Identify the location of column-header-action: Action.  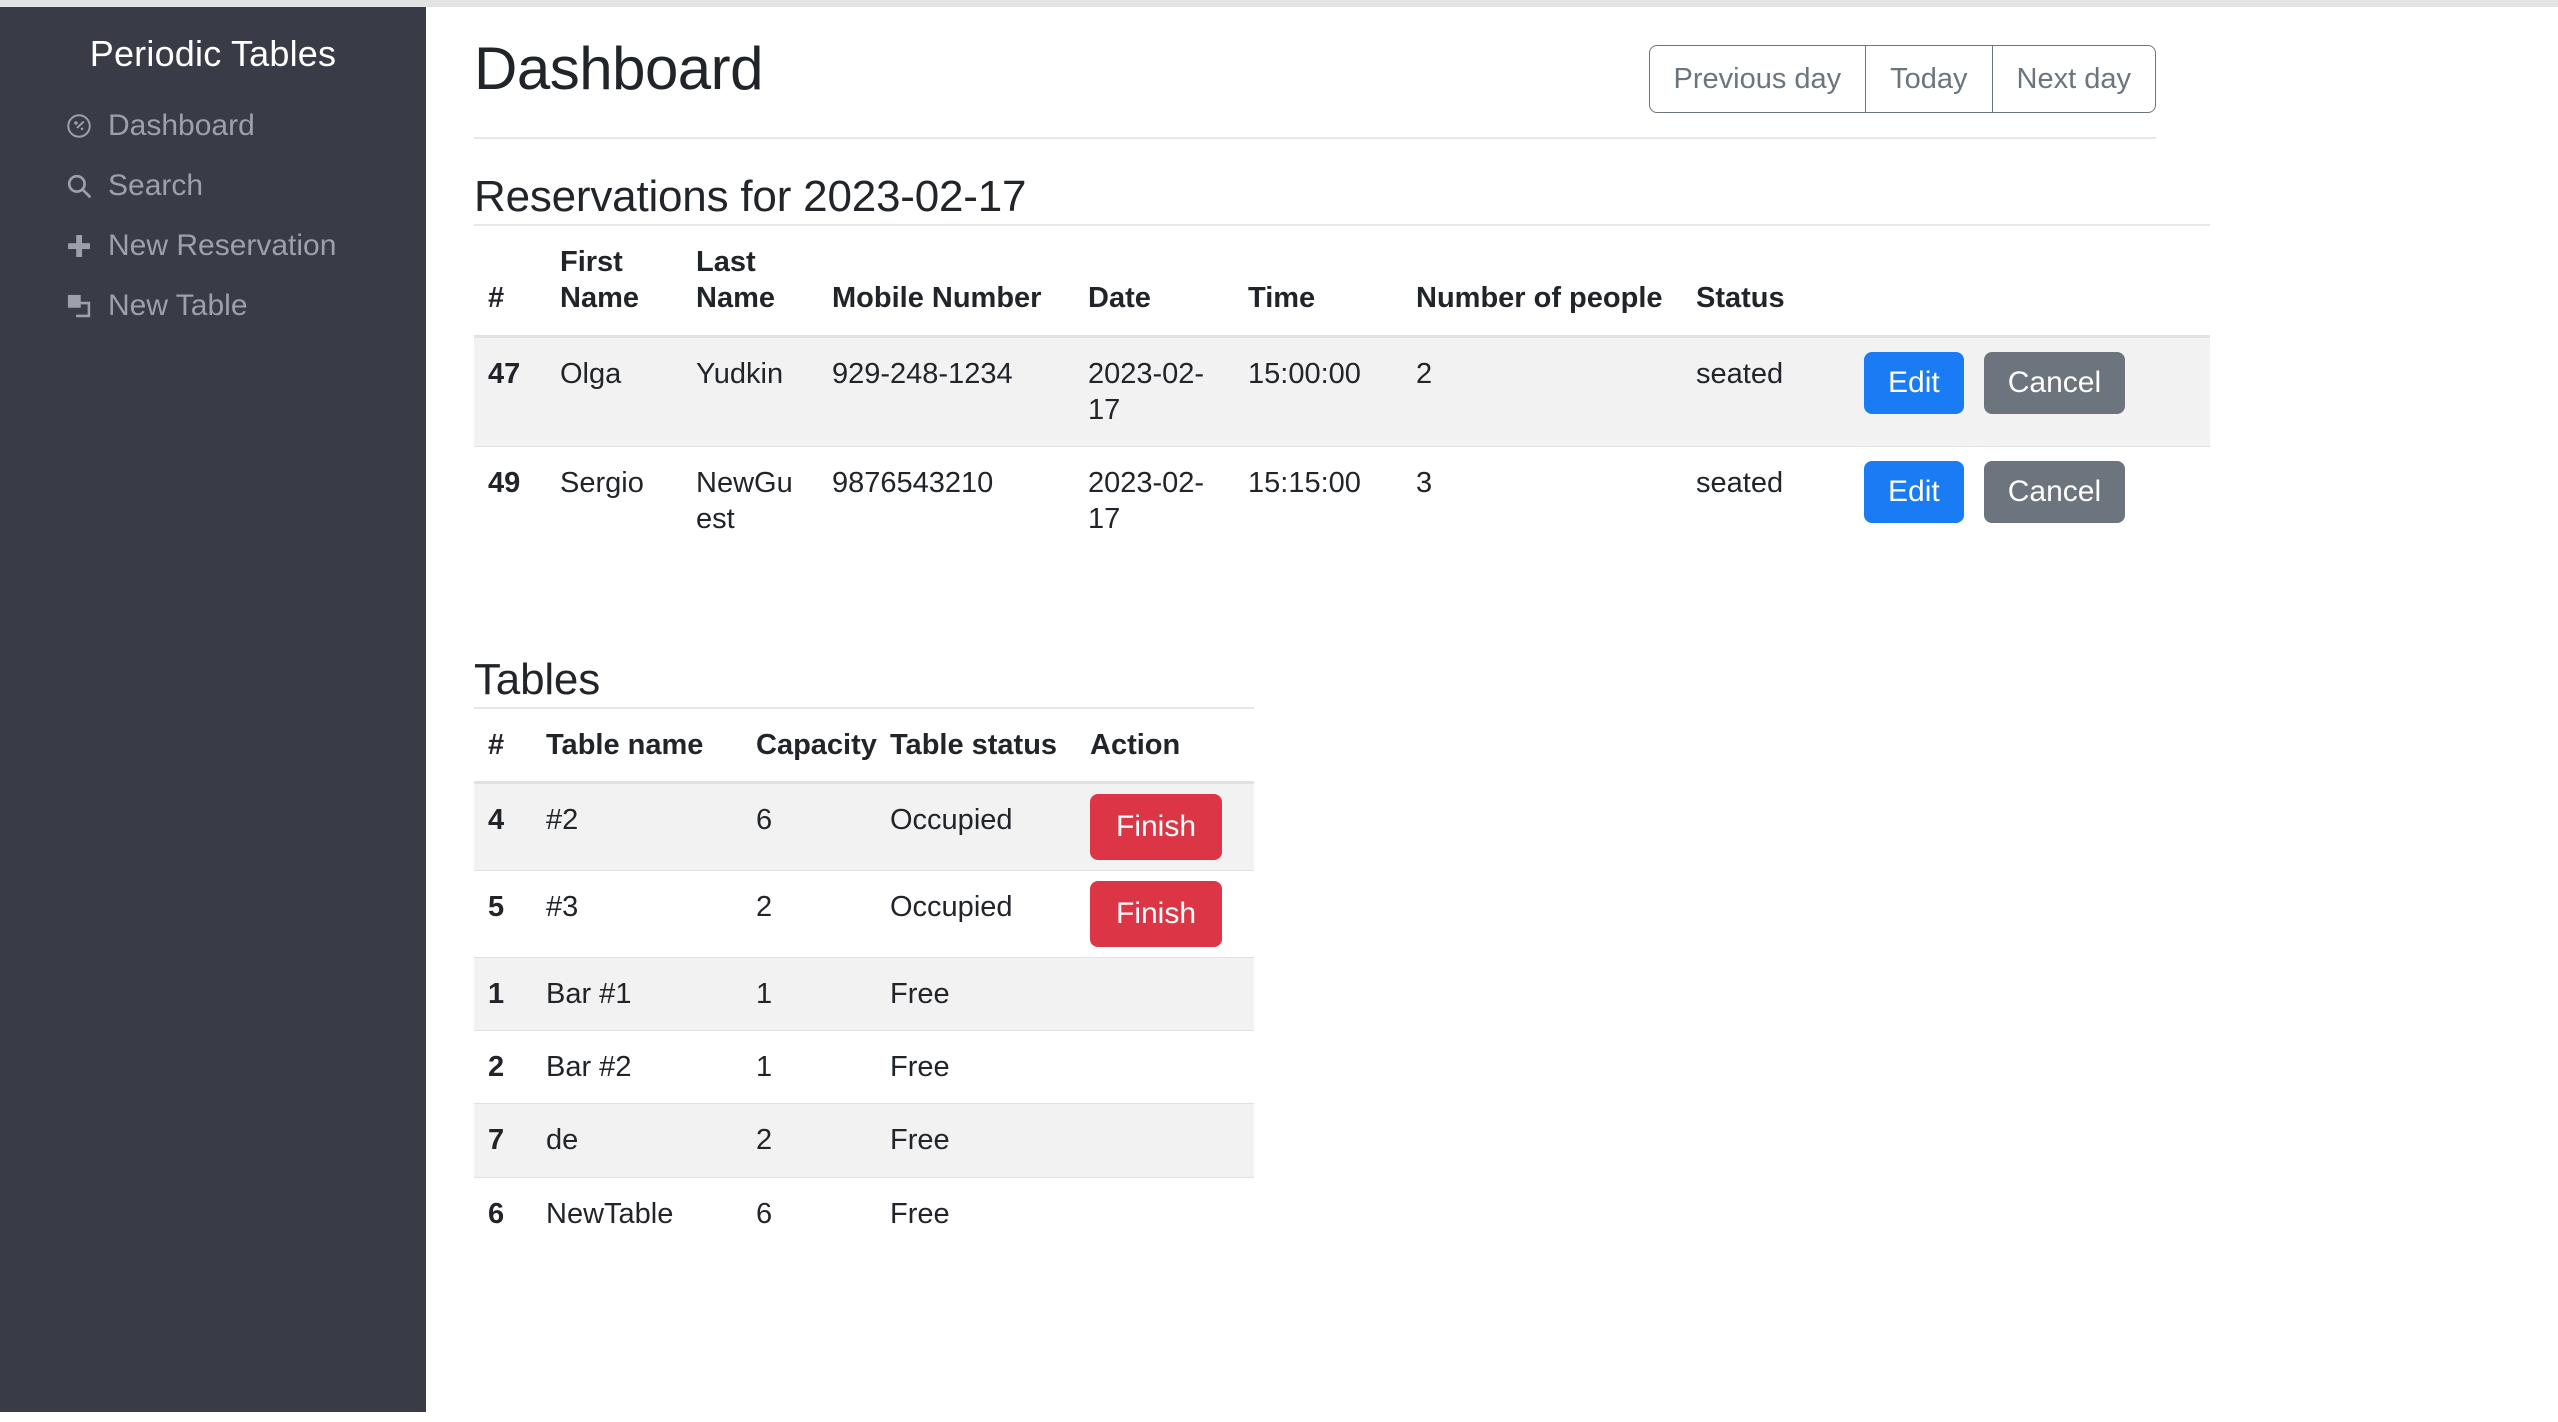
(1165, 745).